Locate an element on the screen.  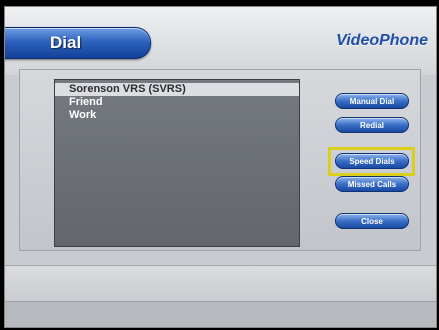
list-item: Friend is located at coordinates (177, 102).